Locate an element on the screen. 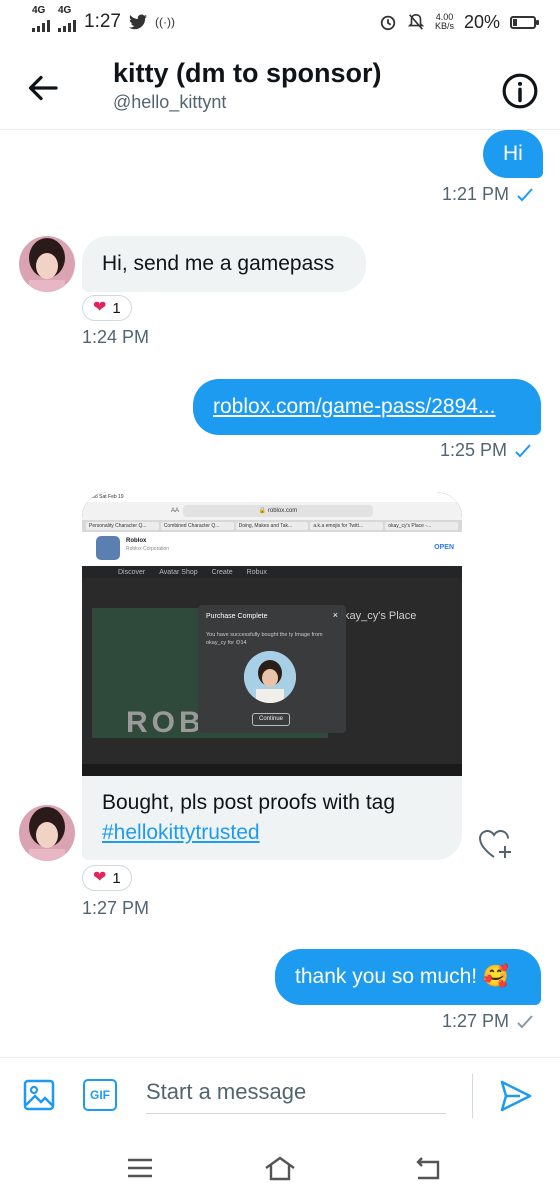 The height and width of the screenshot is (1200, 560). message-bubble-sent: thank you so much! 🥰 is located at coordinates (408, 977).